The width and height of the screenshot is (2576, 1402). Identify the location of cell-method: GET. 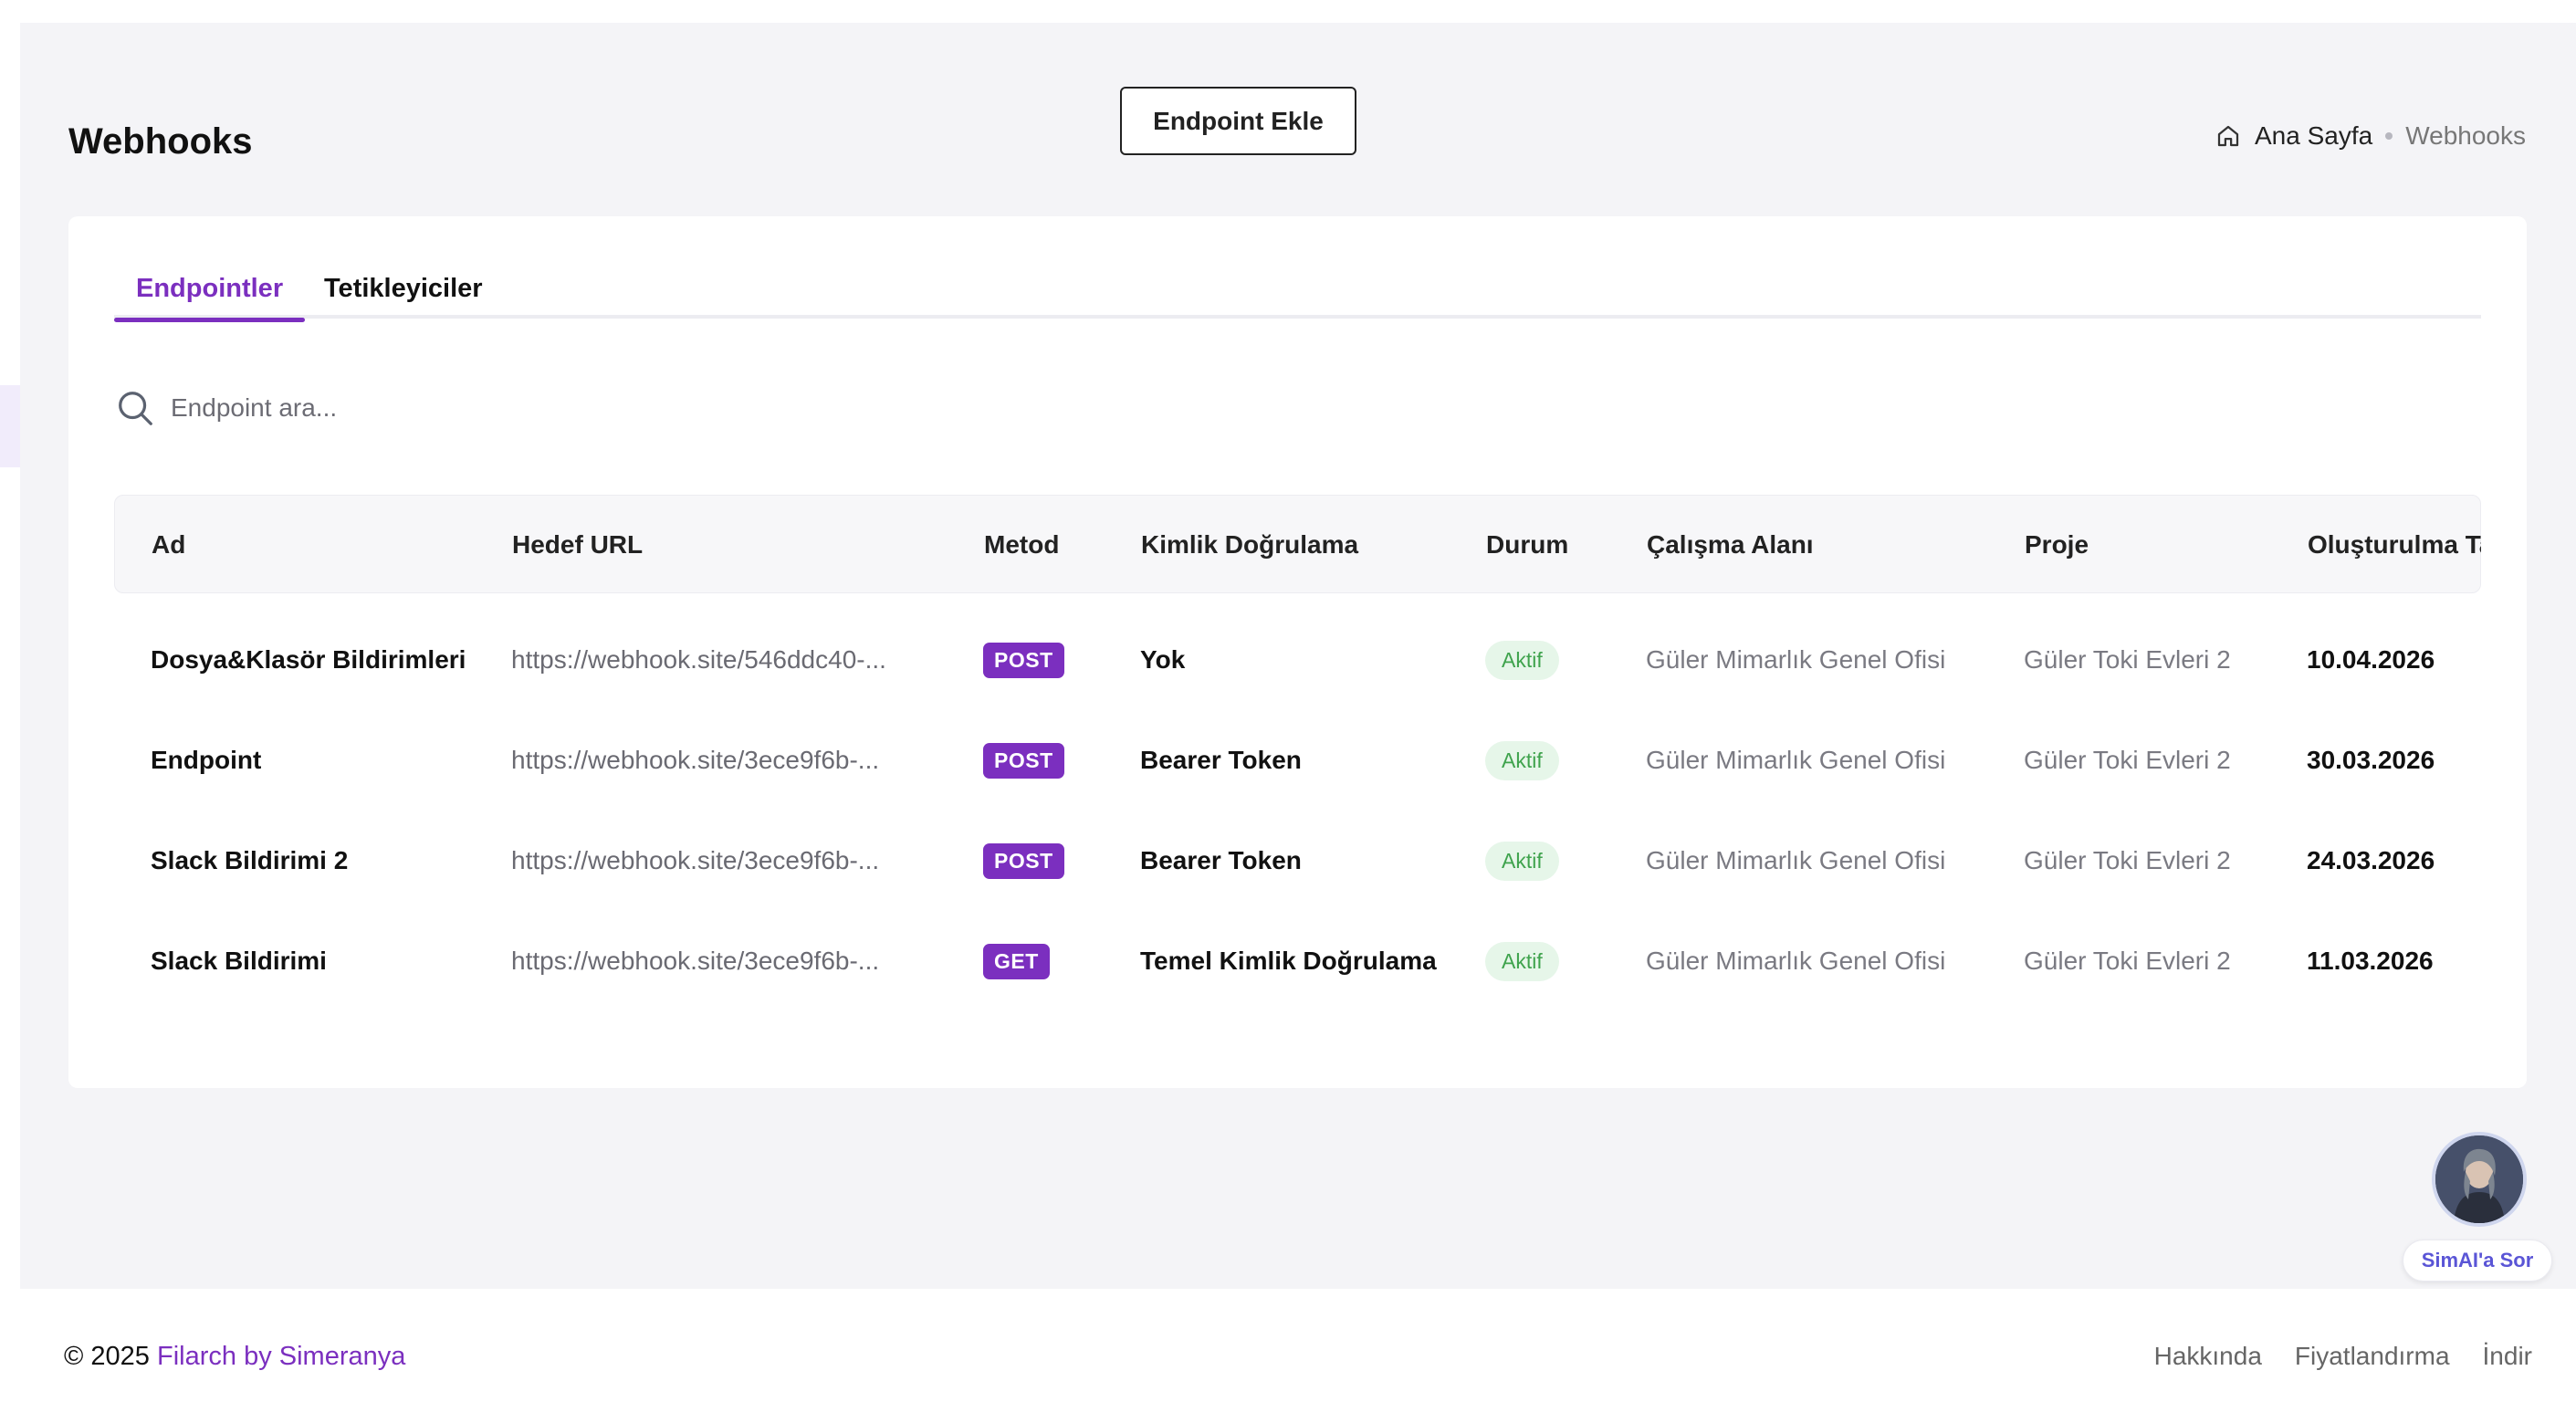
(1016, 958).